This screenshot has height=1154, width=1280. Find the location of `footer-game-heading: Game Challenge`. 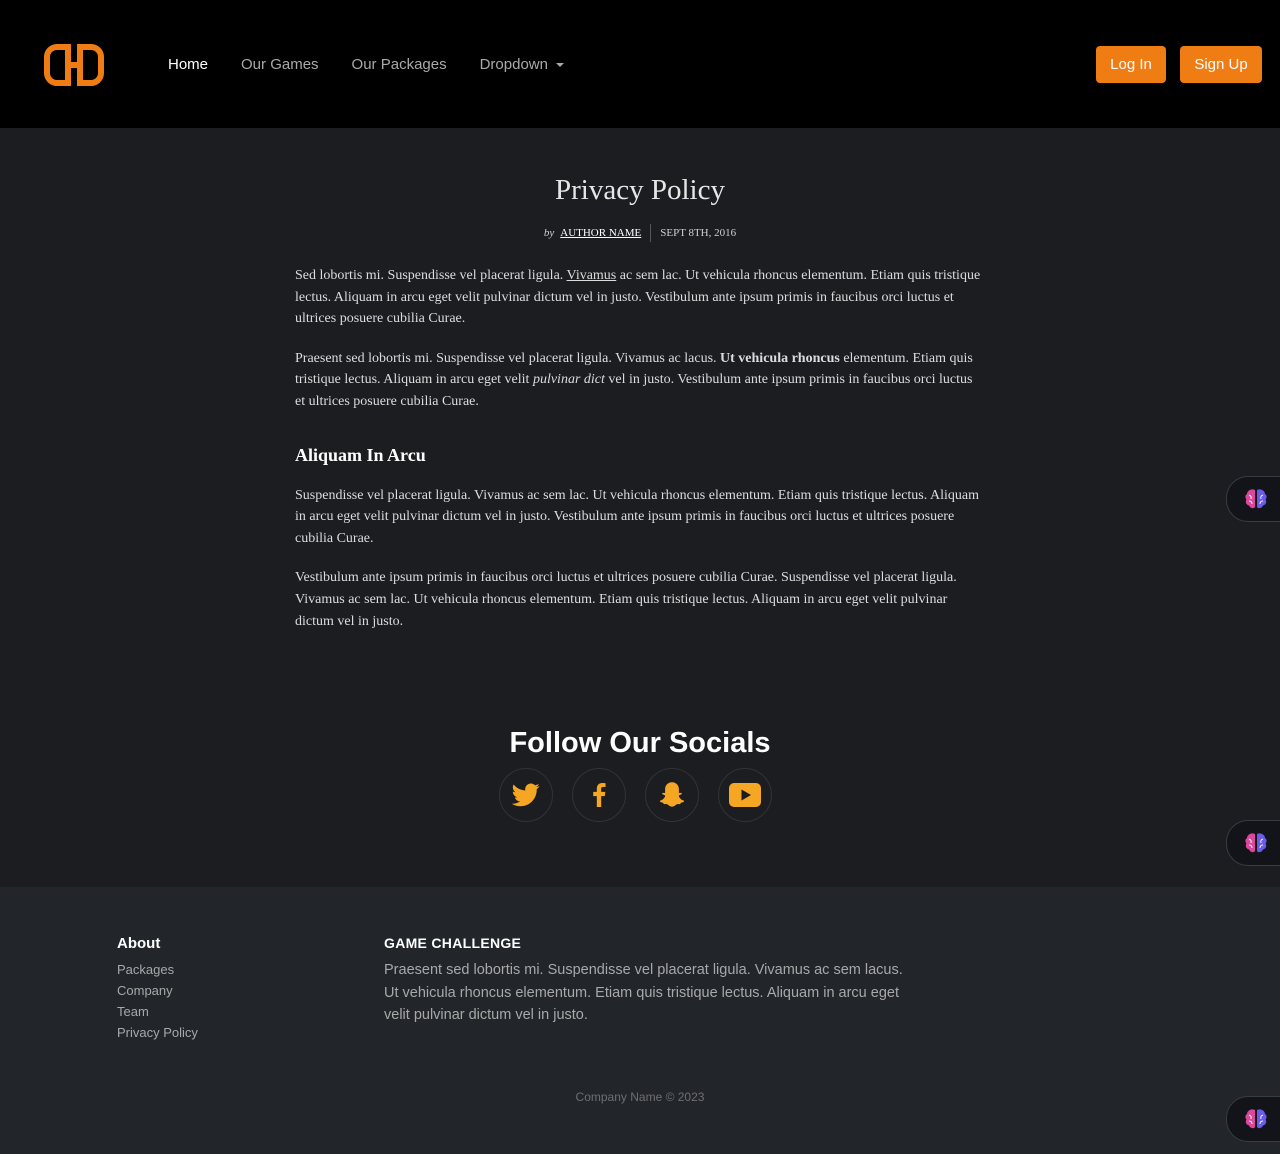

footer-game-heading: Game Challenge is located at coordinates (453, 943).